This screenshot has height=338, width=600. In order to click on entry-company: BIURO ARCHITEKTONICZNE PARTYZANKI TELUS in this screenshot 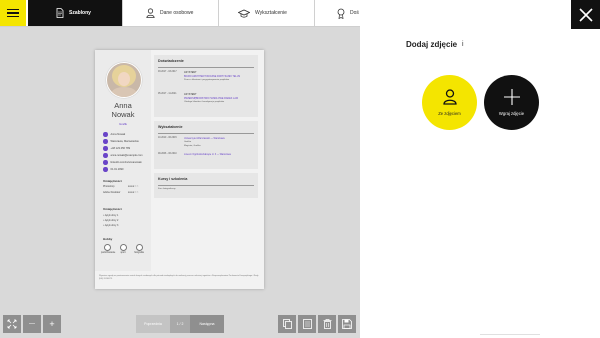, I will do `click(212, 76)`.